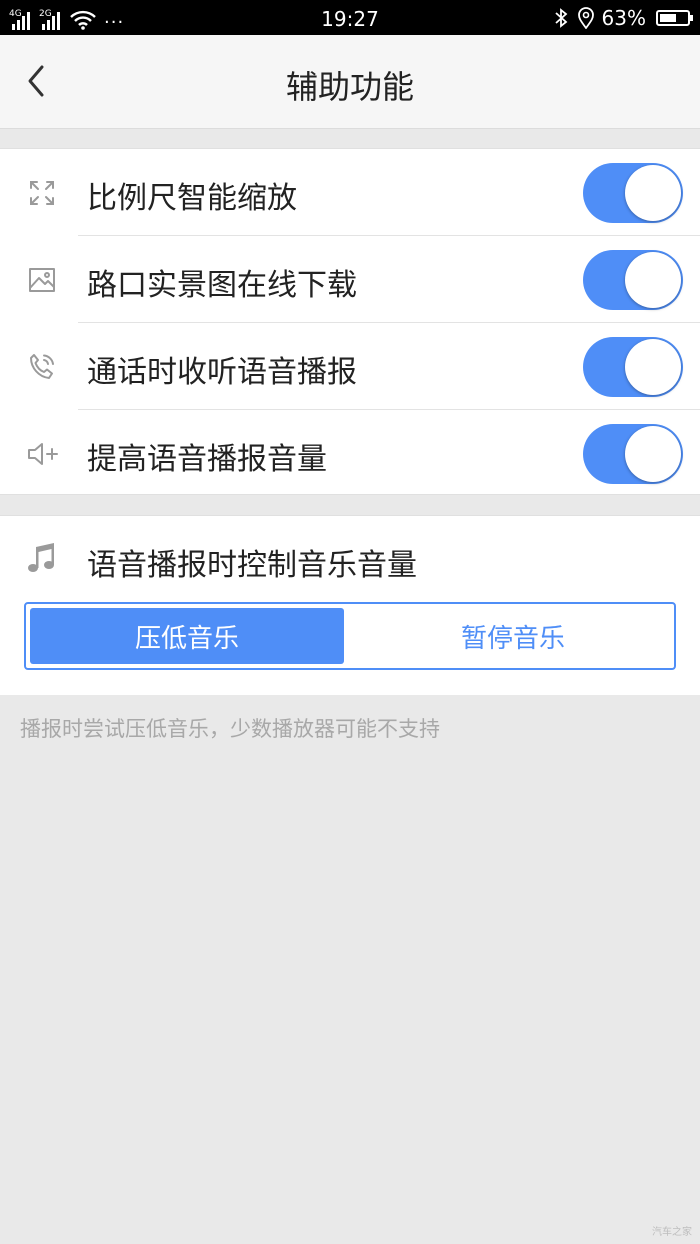  What do you see at coordinates (43, 454) in the screenshot?
I see `volume-up-icon` at bounding box center [43, 454].